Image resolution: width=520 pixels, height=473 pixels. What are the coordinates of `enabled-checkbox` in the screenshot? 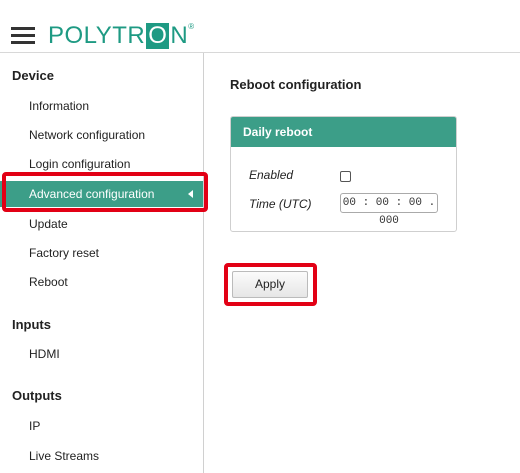 It's located at (345, 176).